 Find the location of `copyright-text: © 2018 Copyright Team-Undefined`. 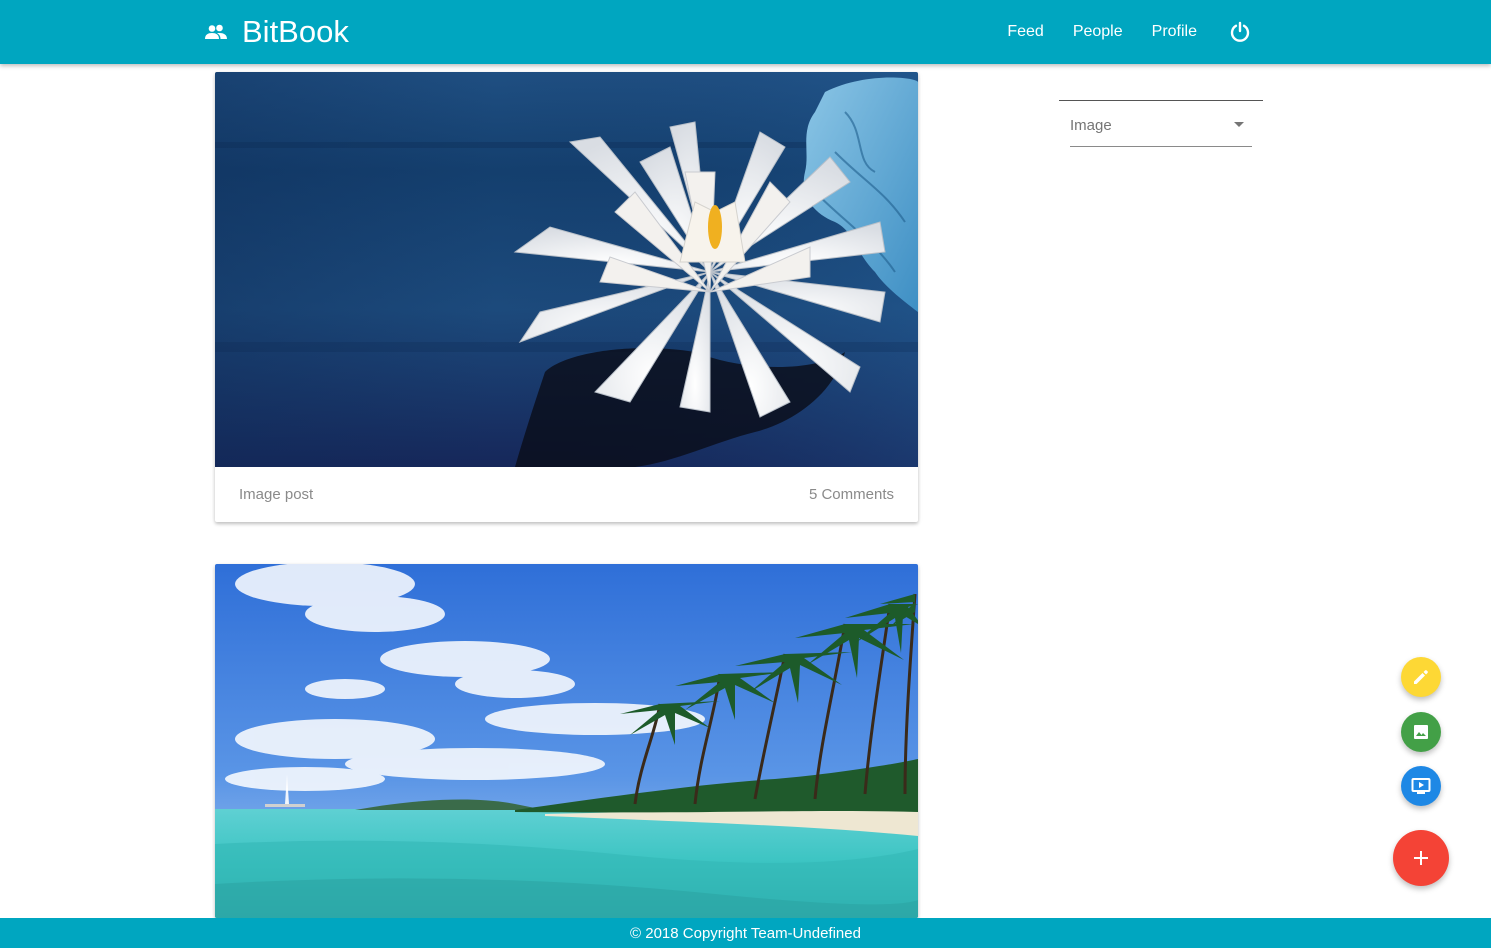

copyright-text: © 2018 Copyright Team-Undefined is located at coordinates (745, 933).